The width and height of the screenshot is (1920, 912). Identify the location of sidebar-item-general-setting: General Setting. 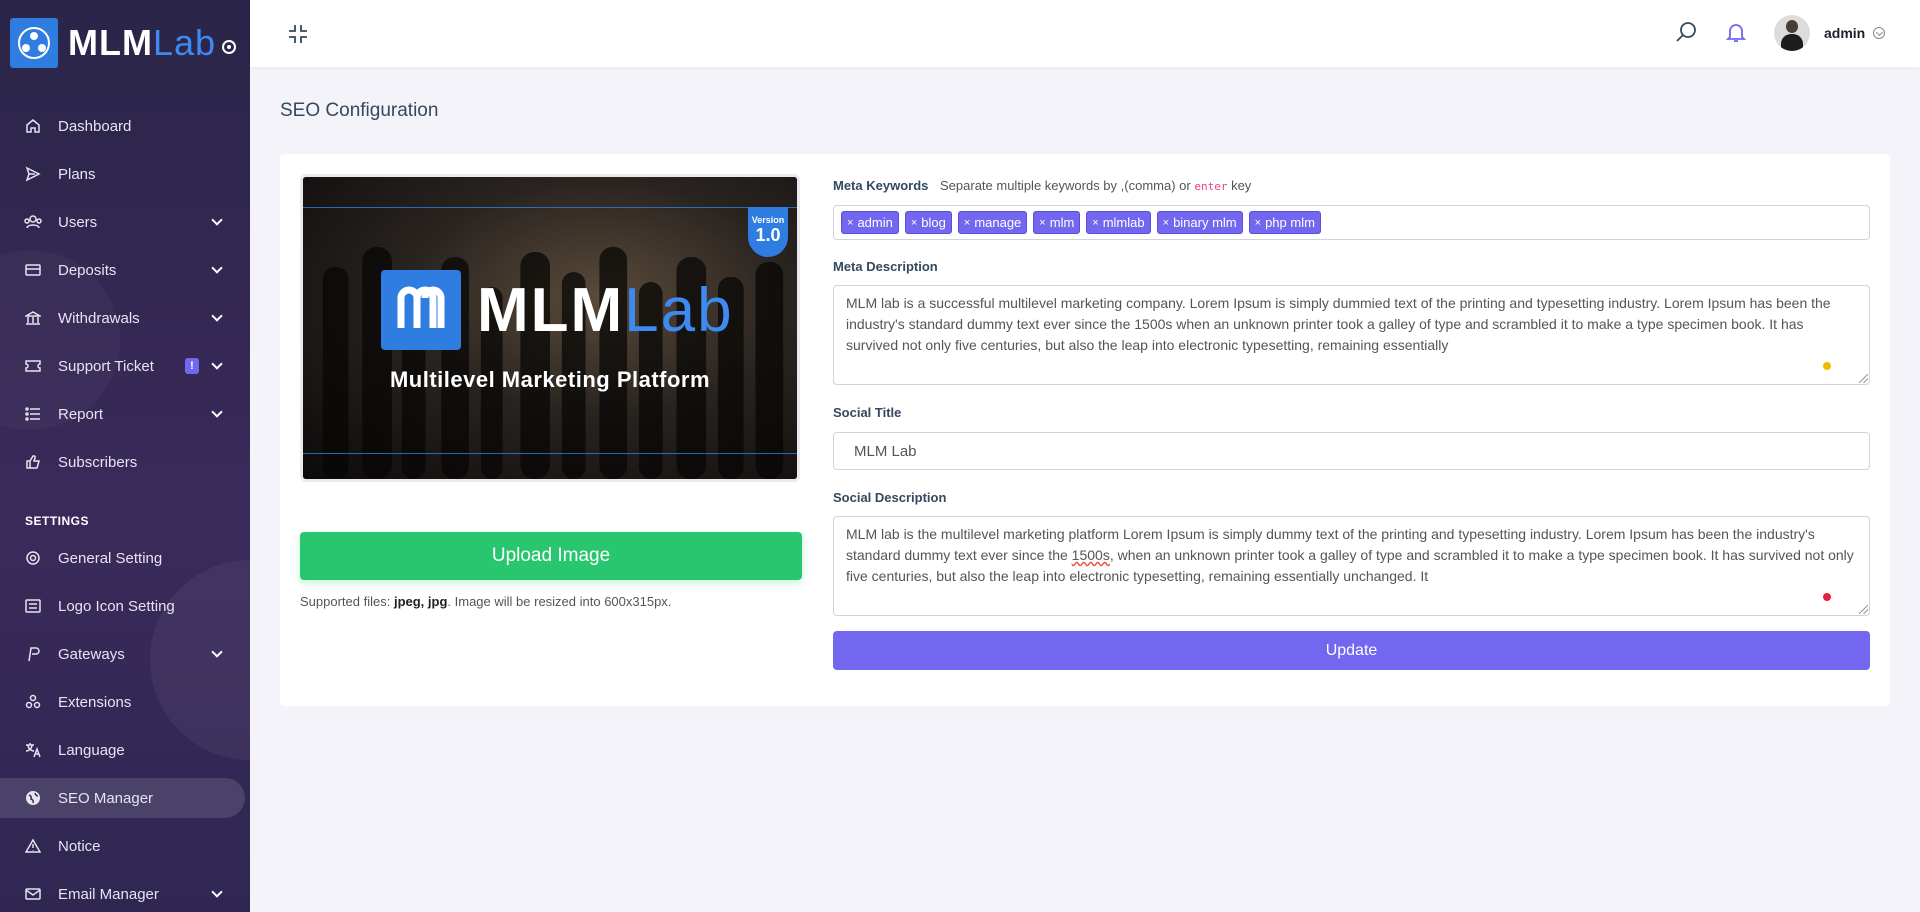
(122, 558).